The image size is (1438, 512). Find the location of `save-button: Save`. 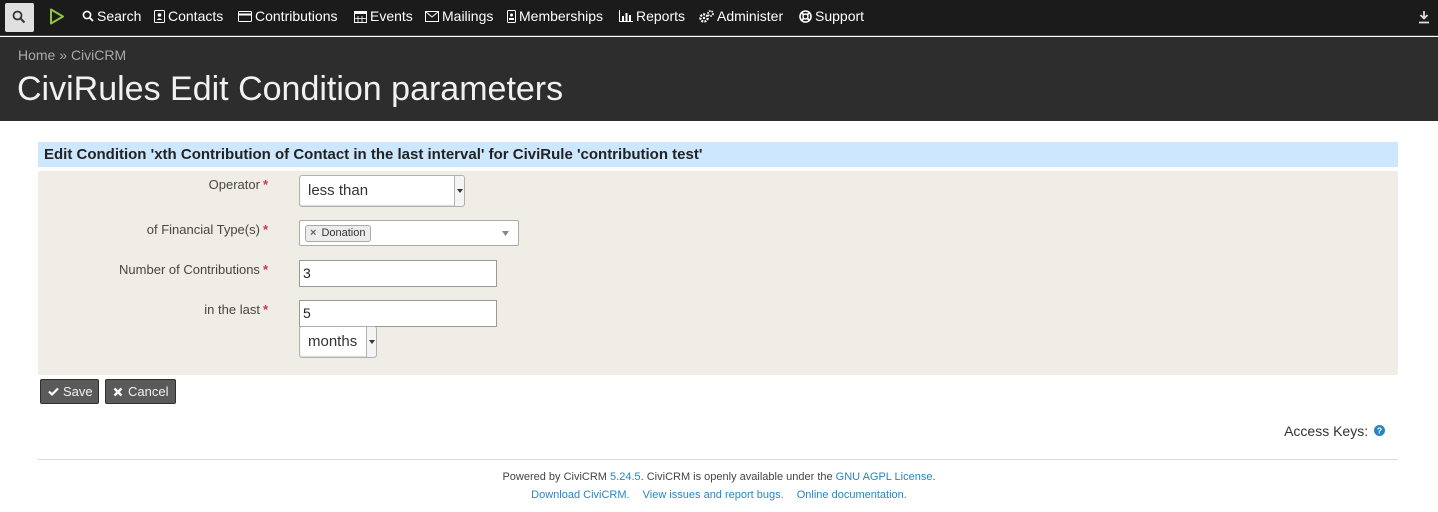

save-button: Save is located at coordinates (69, 391).